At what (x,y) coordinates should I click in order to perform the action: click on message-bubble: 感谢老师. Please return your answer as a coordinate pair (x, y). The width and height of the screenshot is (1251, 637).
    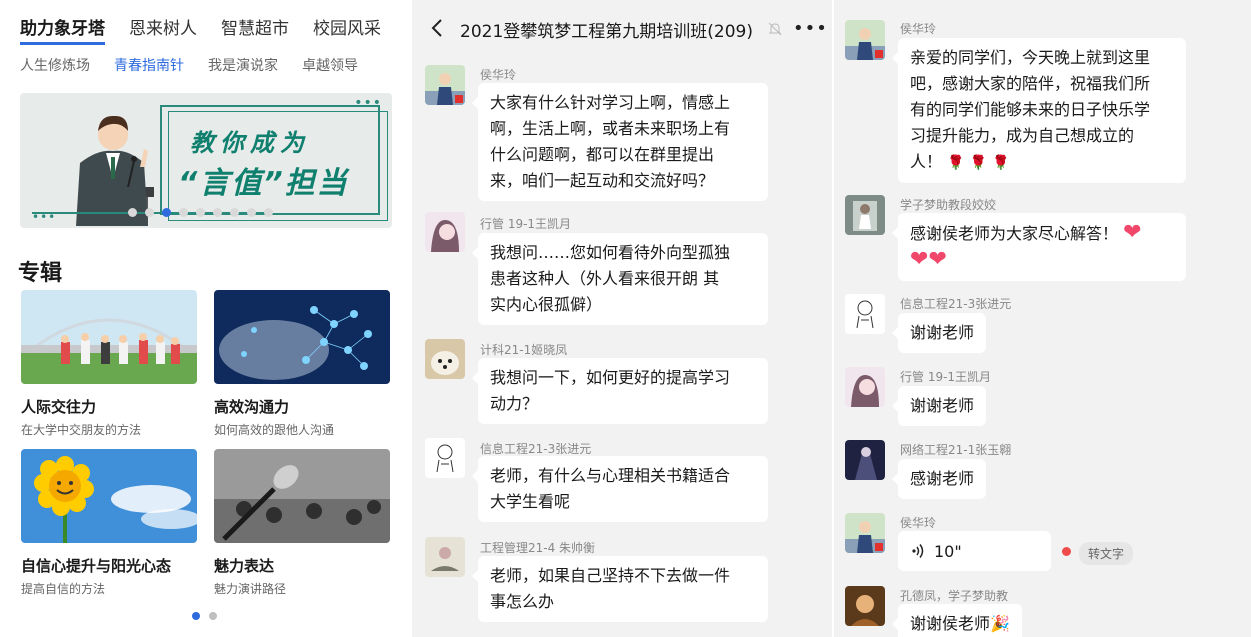
    Looking at the image, I should click on (939, 479).